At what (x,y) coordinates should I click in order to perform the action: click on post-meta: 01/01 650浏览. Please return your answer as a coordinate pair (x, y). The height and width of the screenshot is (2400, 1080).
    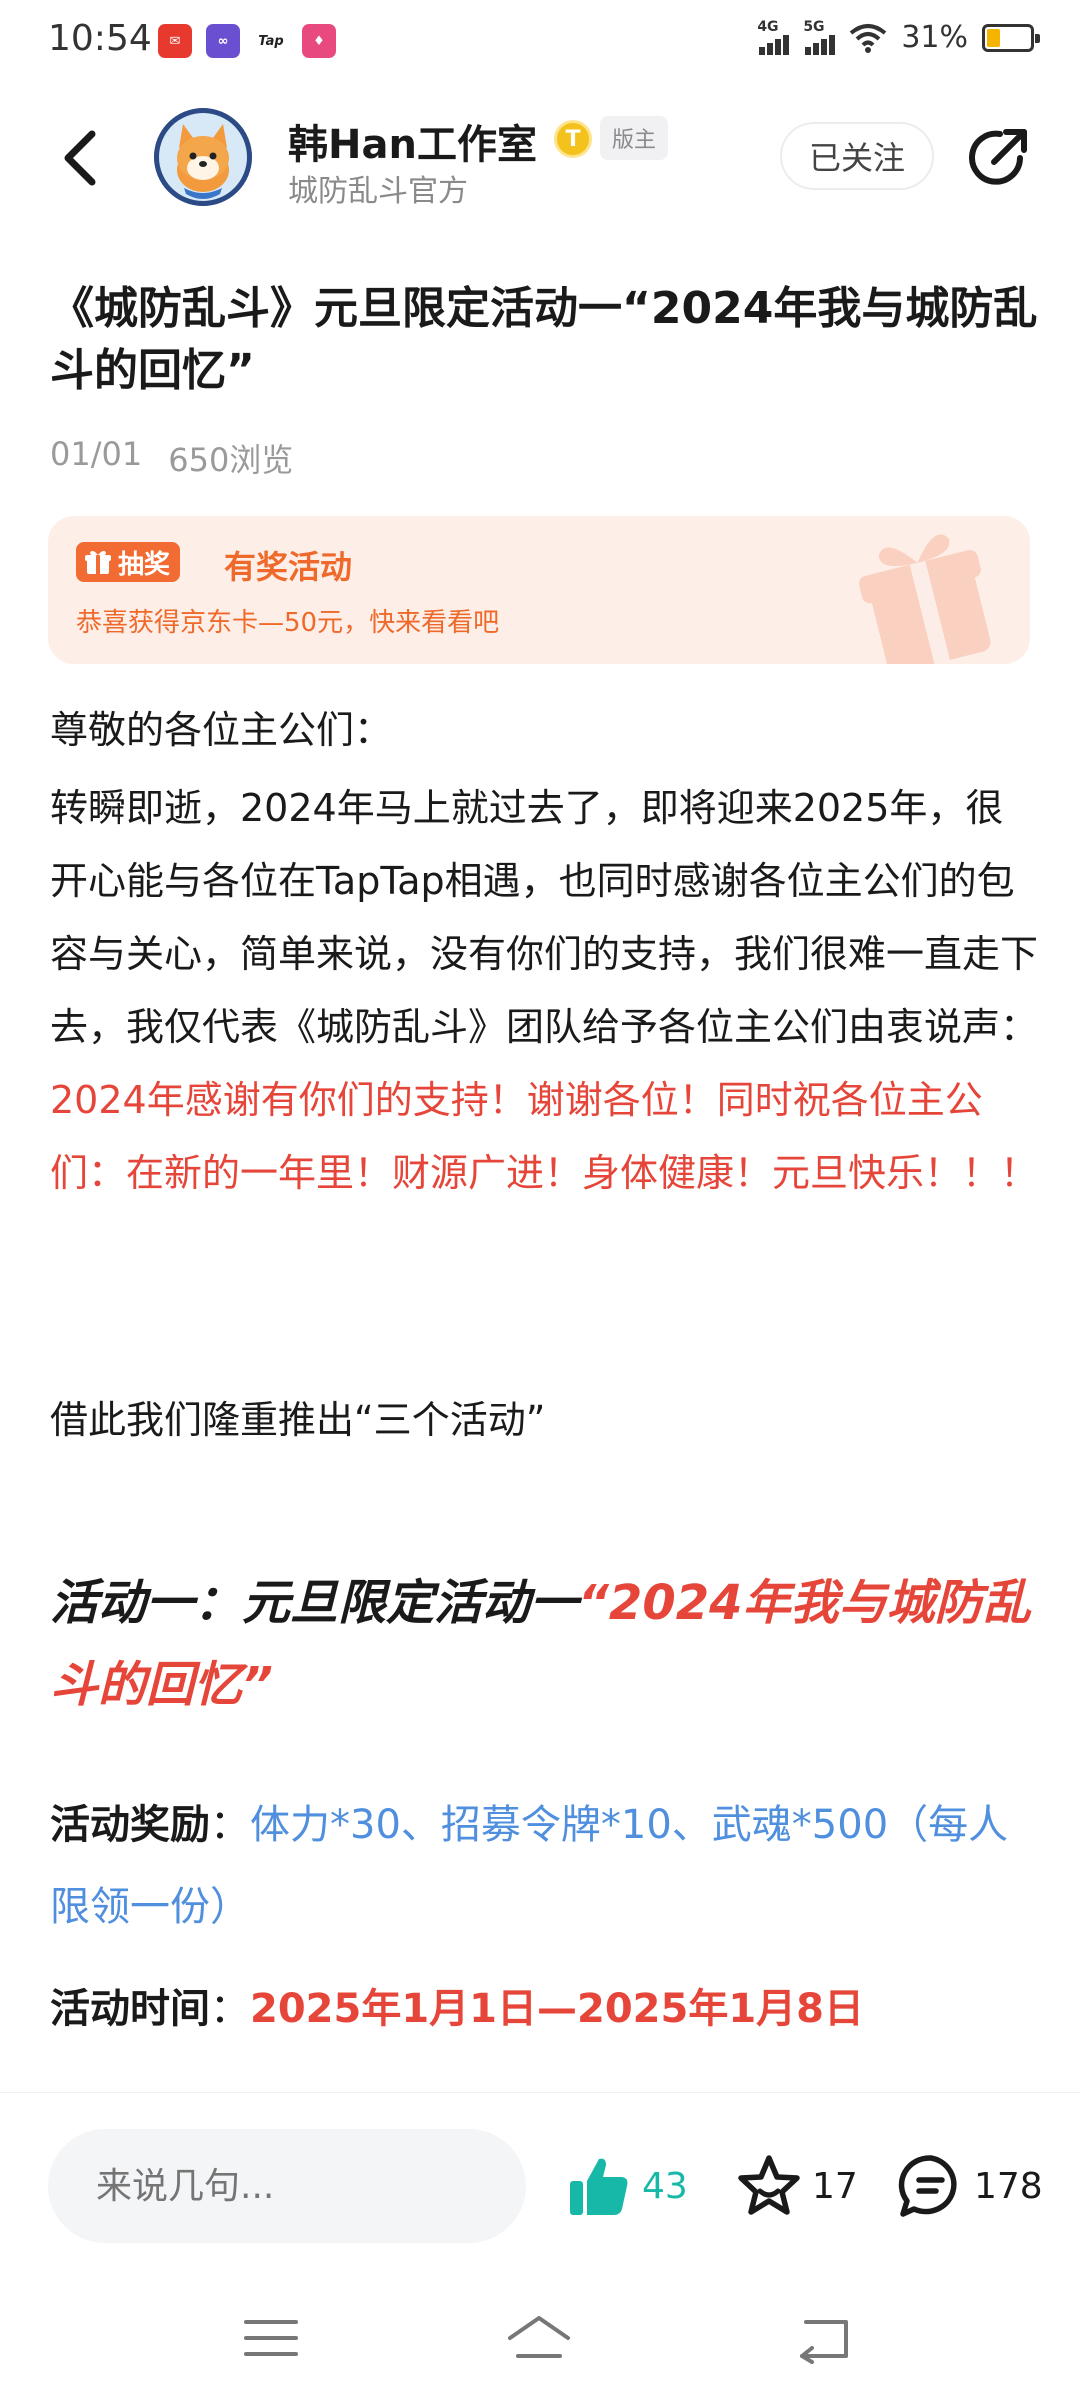
    Looking at the image, I should click on (171, 458).